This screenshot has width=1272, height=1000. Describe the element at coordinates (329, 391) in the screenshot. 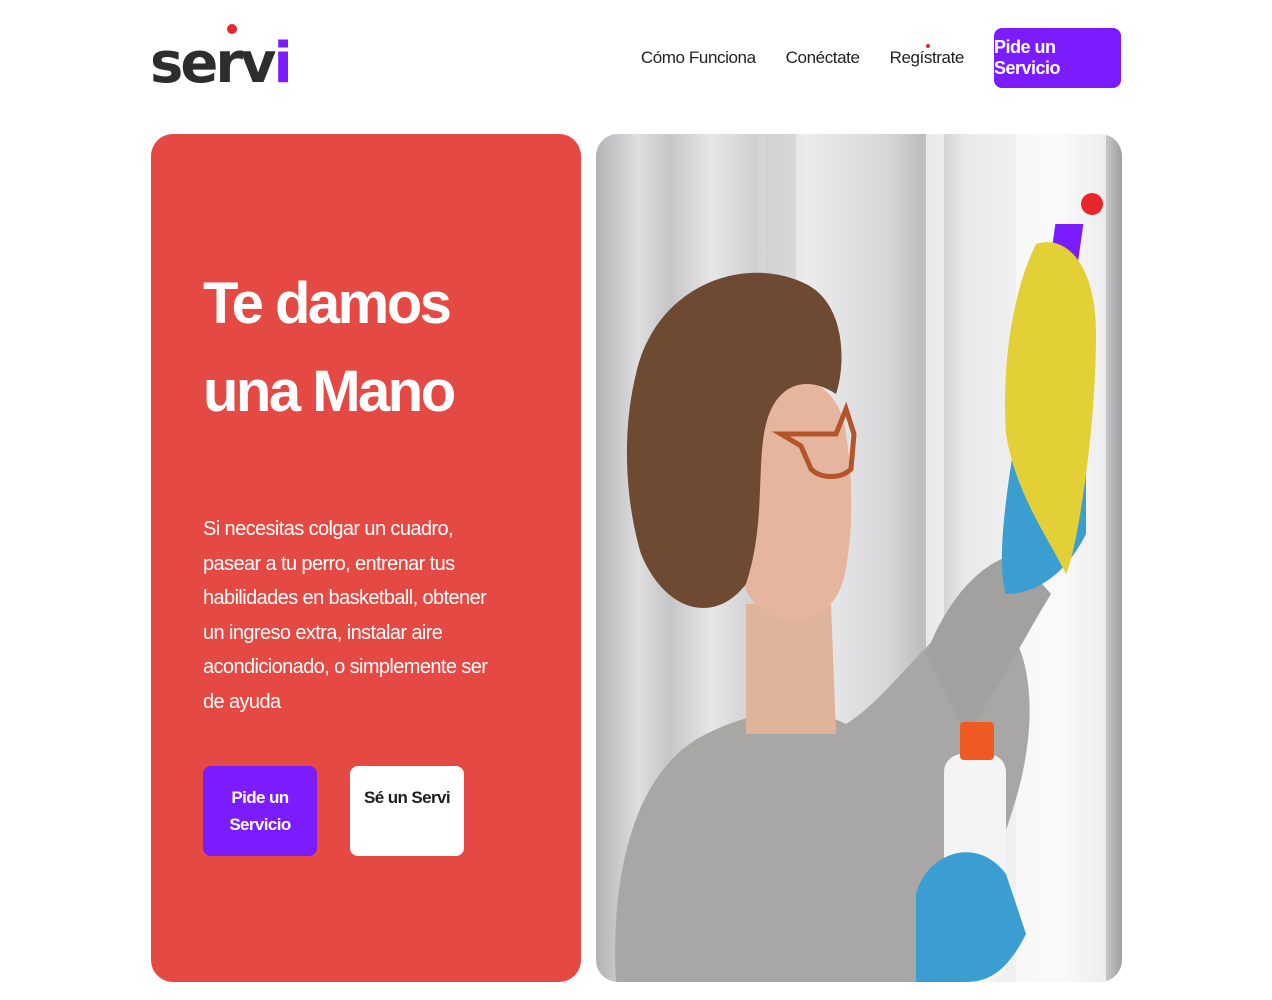

I see `hero-title-line2: una Mano` at that location.